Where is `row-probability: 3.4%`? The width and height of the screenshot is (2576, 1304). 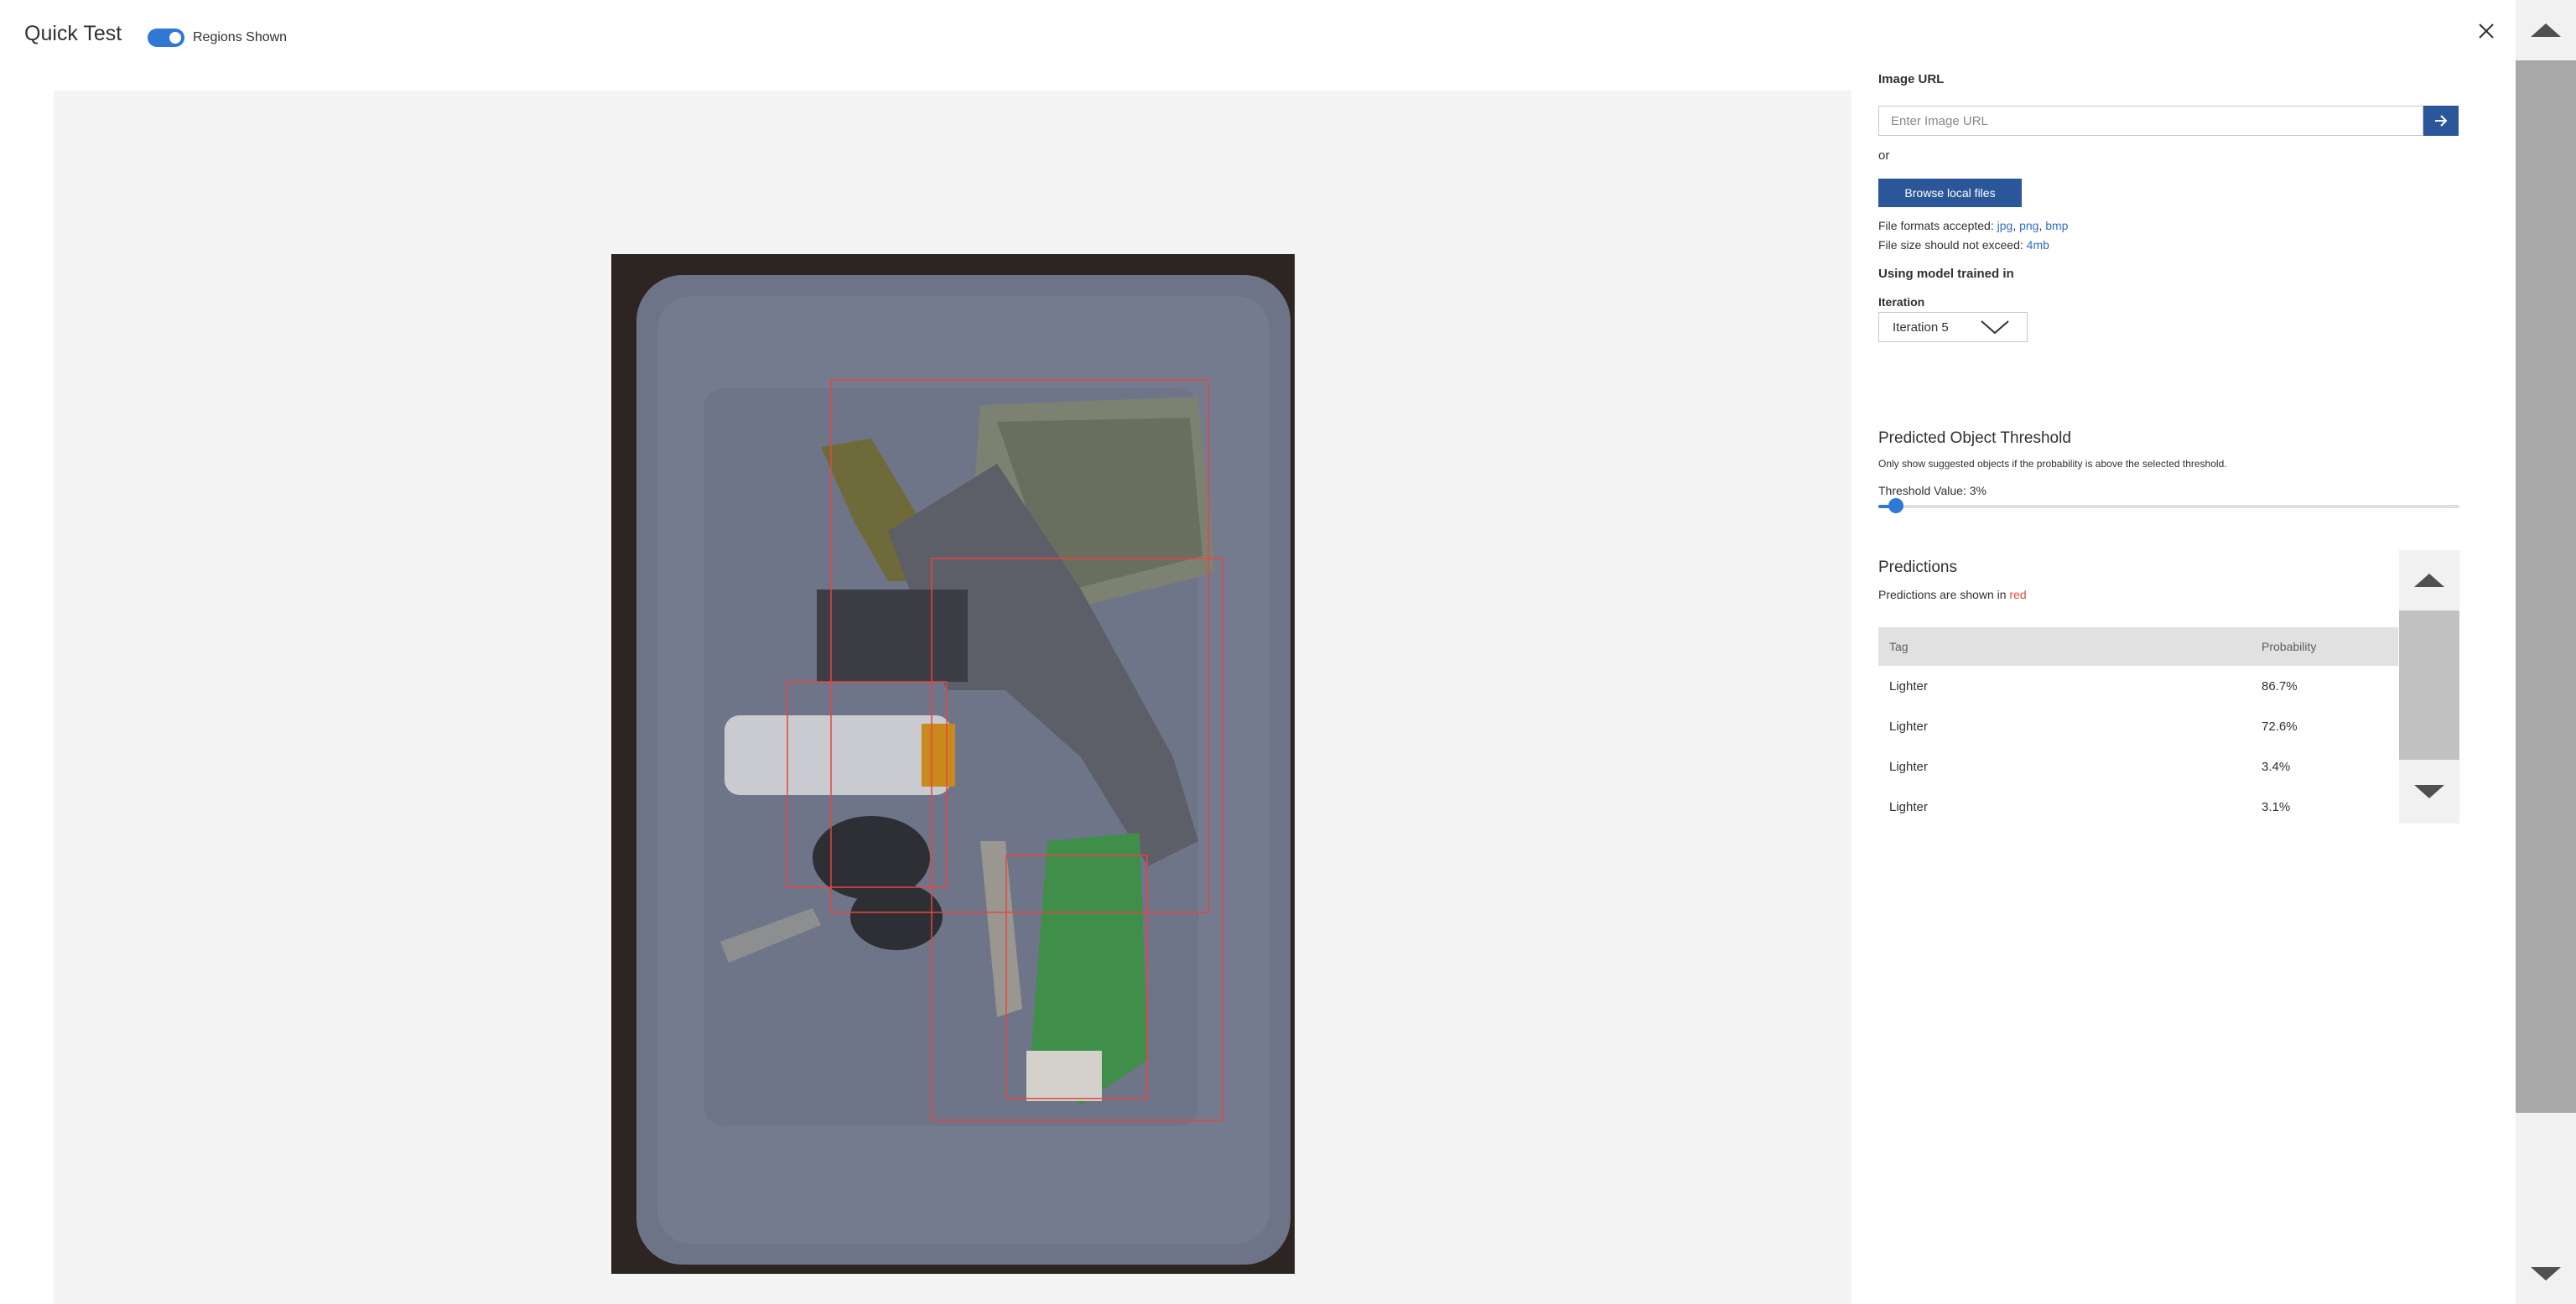 row-probability: 3.4% is located at coordinates (2276, 767).